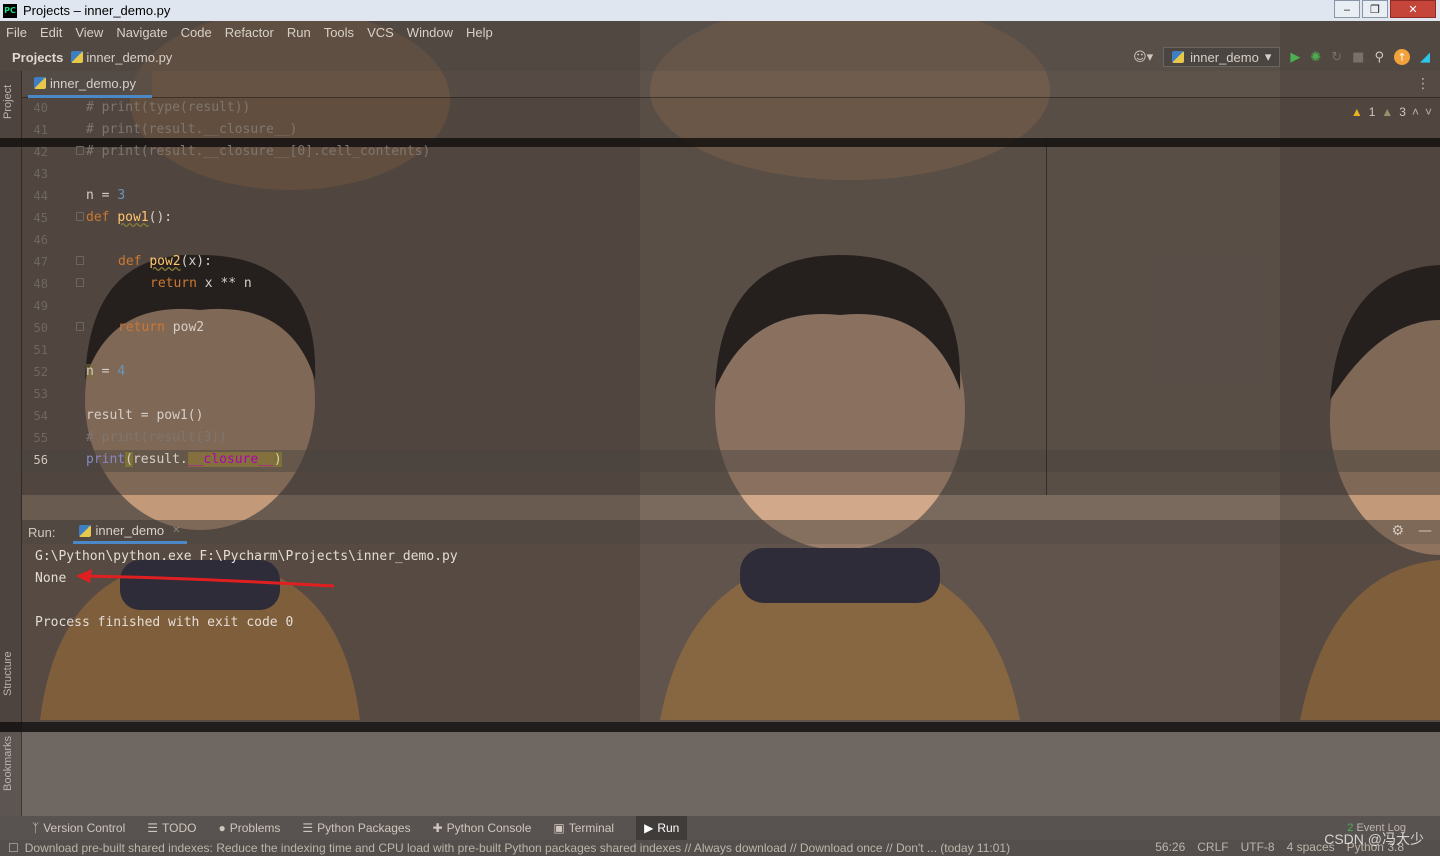 The width and height of the screenshot is (1440, 856). I want to click on previous-highlight-icon: ˄, so click(1415, 112).